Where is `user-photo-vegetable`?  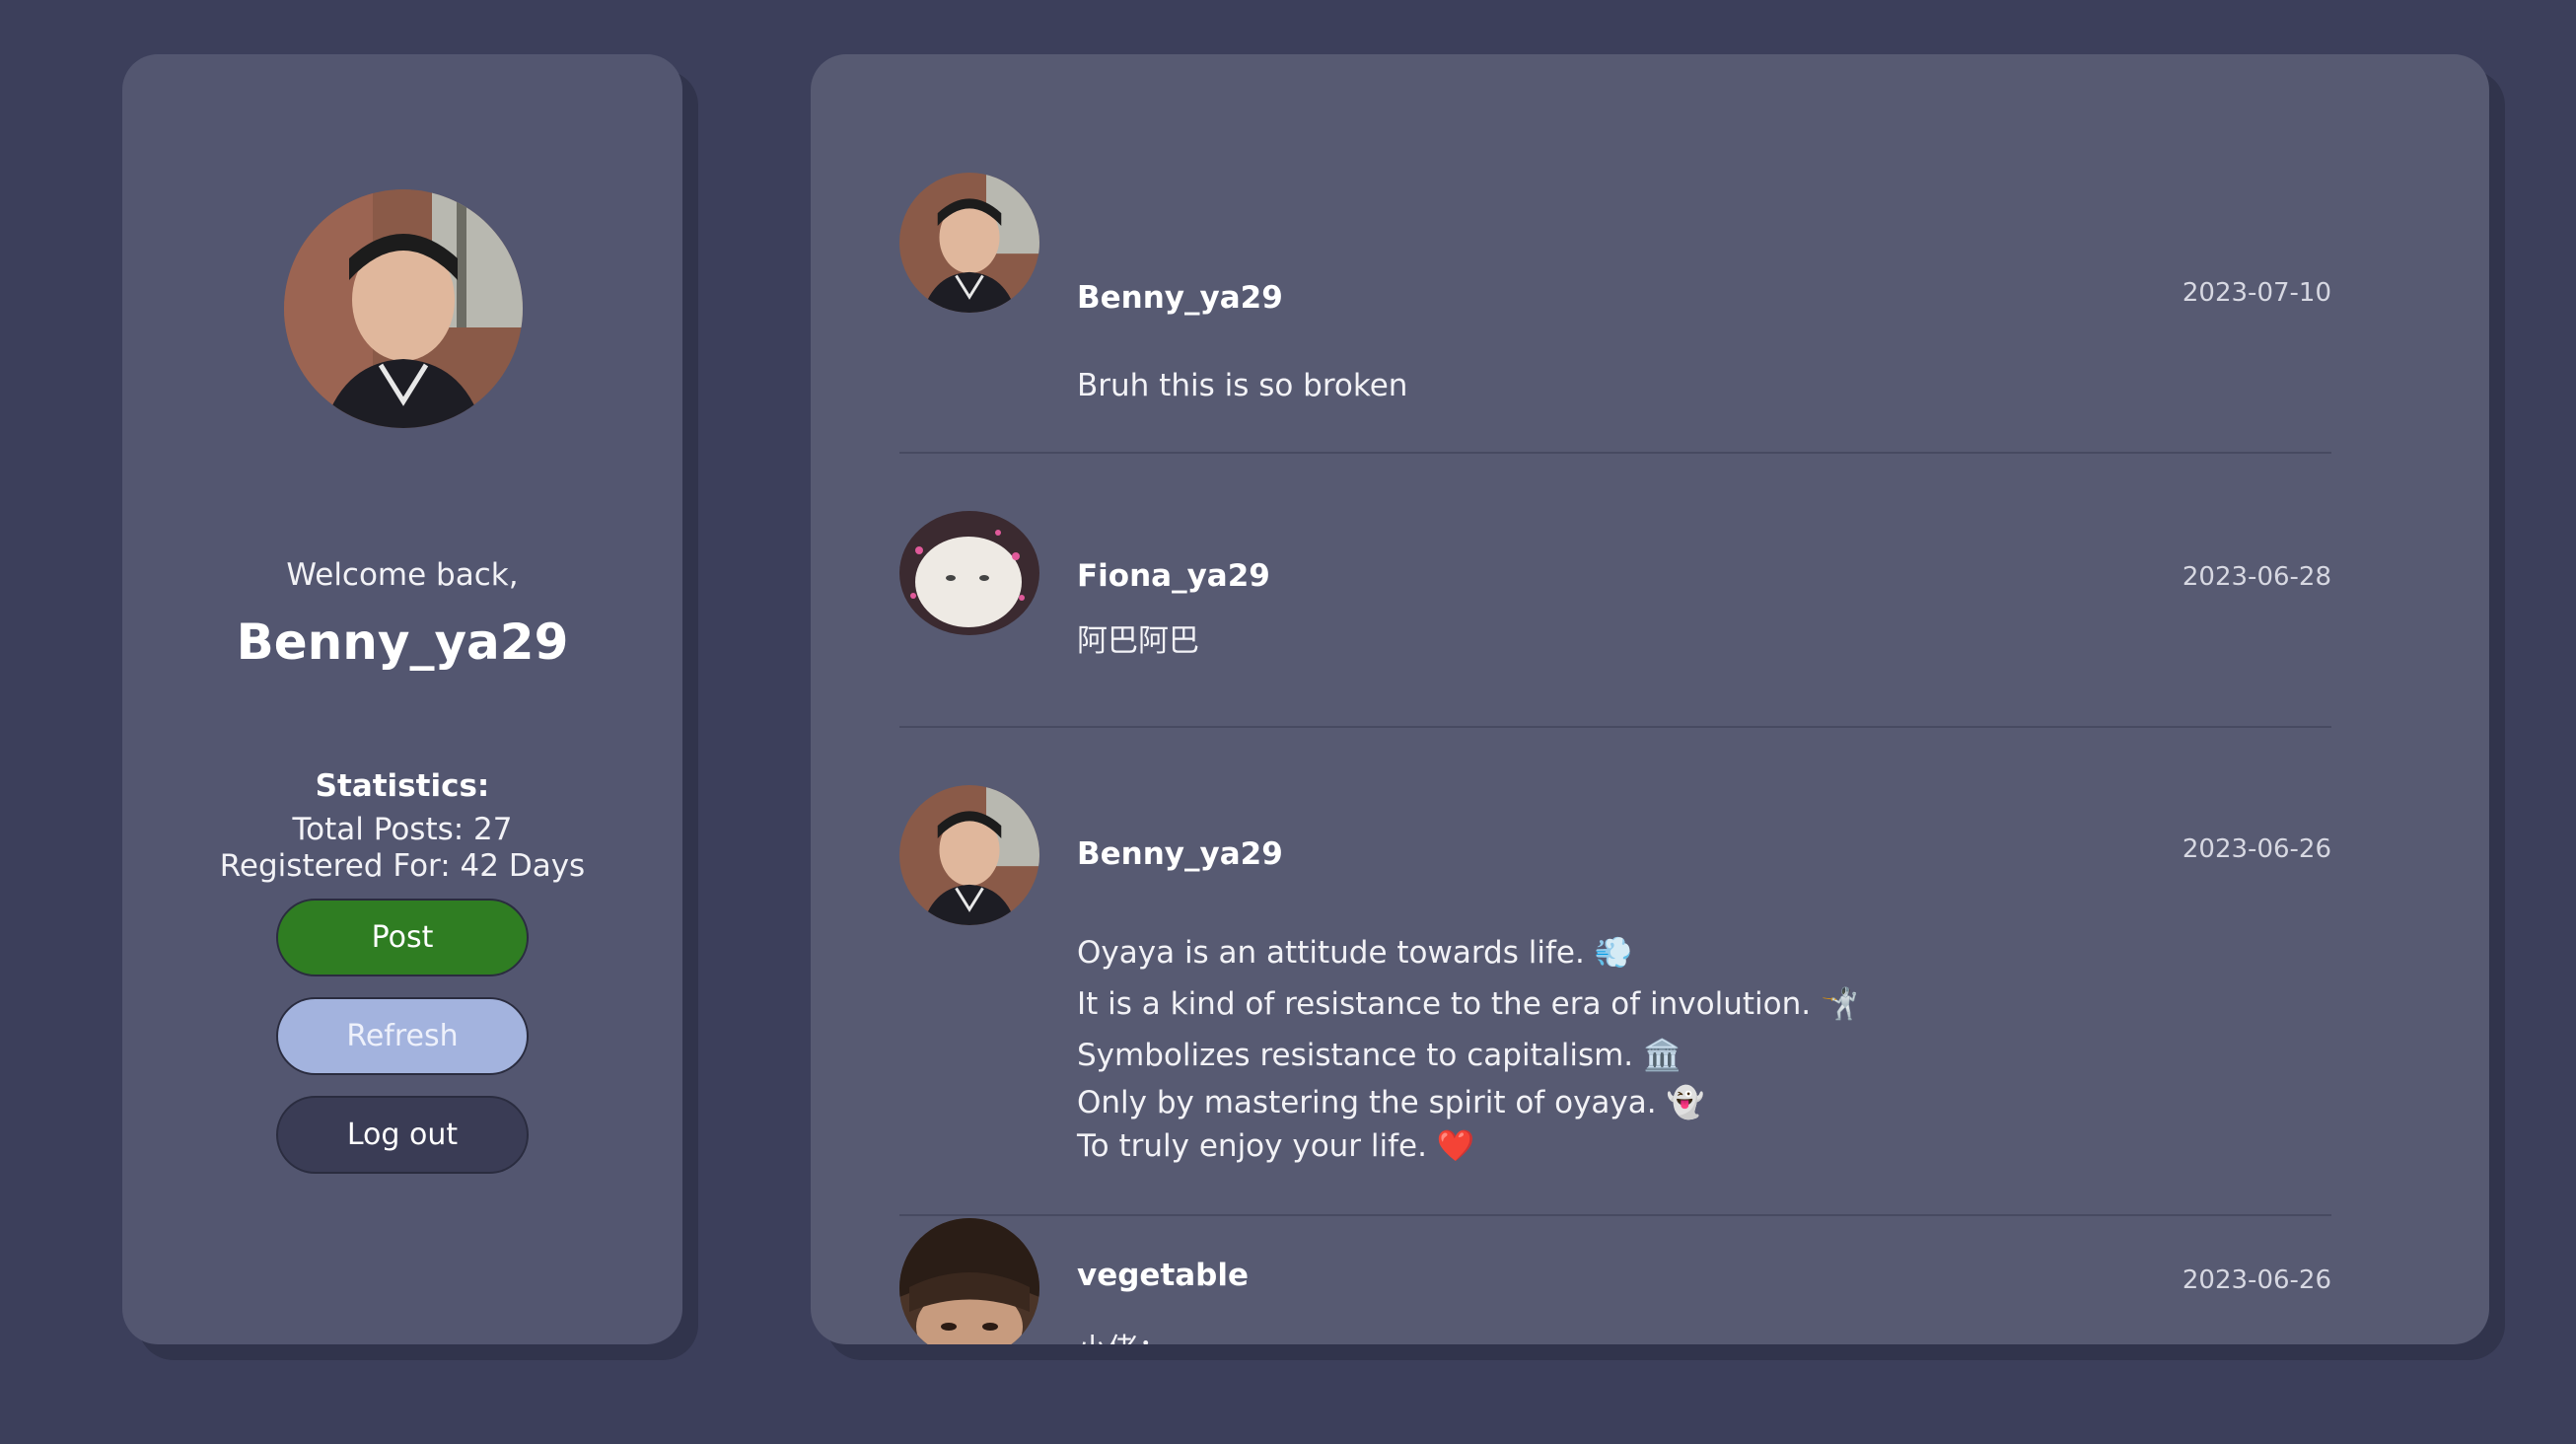
user-photo-vegetable is located at coordinates (969, 1281).